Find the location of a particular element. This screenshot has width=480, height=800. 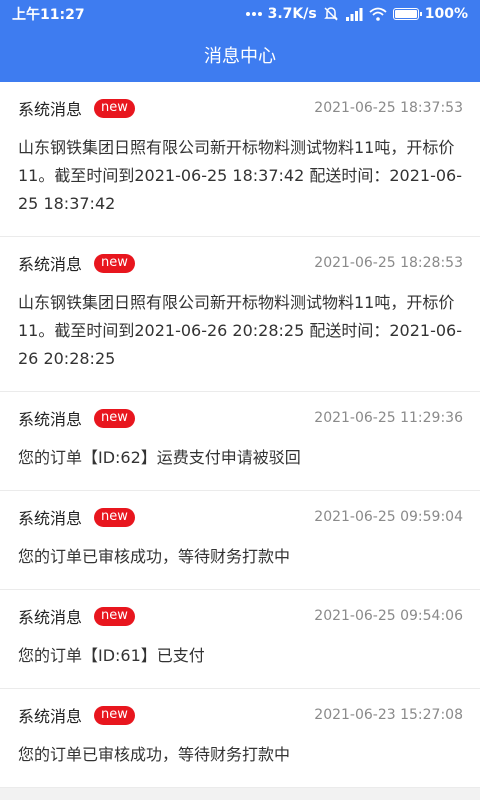

app-header: 消息中心 is located at coordinates (240, 55).